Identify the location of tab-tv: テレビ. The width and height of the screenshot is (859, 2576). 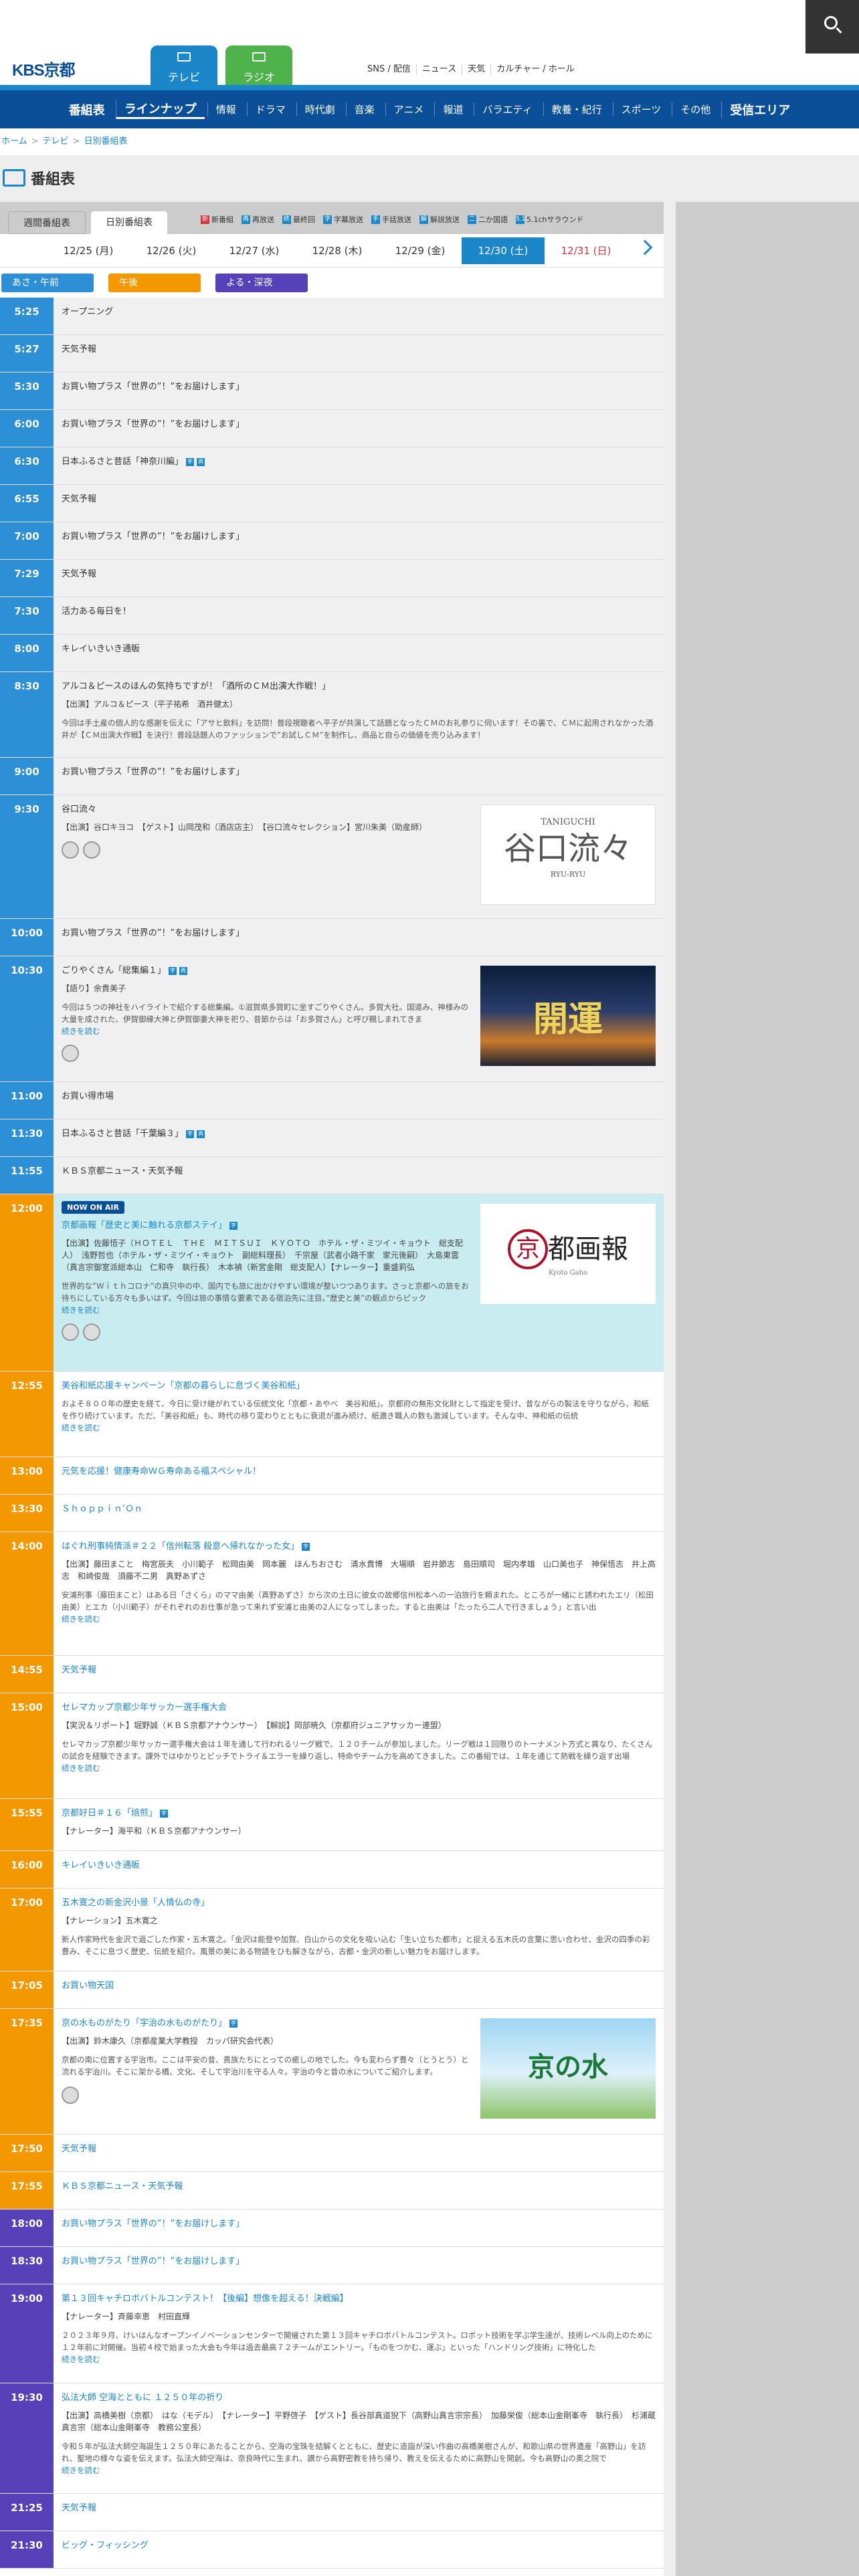
(184, 65).